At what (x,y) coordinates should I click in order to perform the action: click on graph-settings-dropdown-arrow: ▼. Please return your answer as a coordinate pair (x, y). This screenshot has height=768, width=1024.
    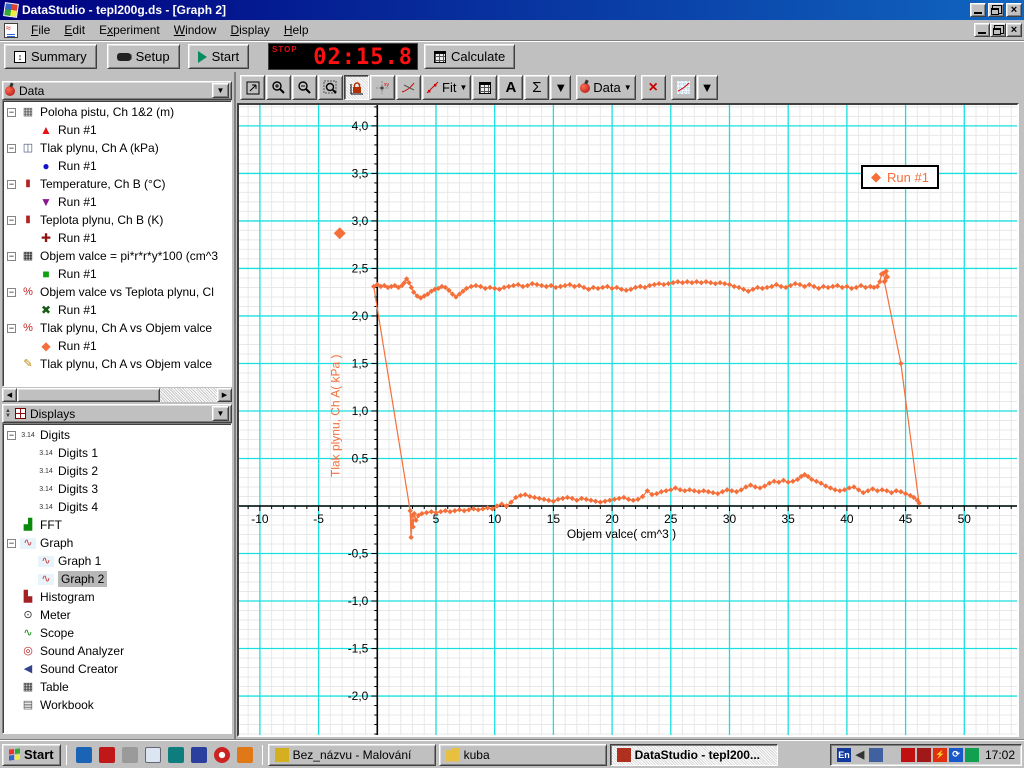
    Looking at the image, I should click on (707, 87).